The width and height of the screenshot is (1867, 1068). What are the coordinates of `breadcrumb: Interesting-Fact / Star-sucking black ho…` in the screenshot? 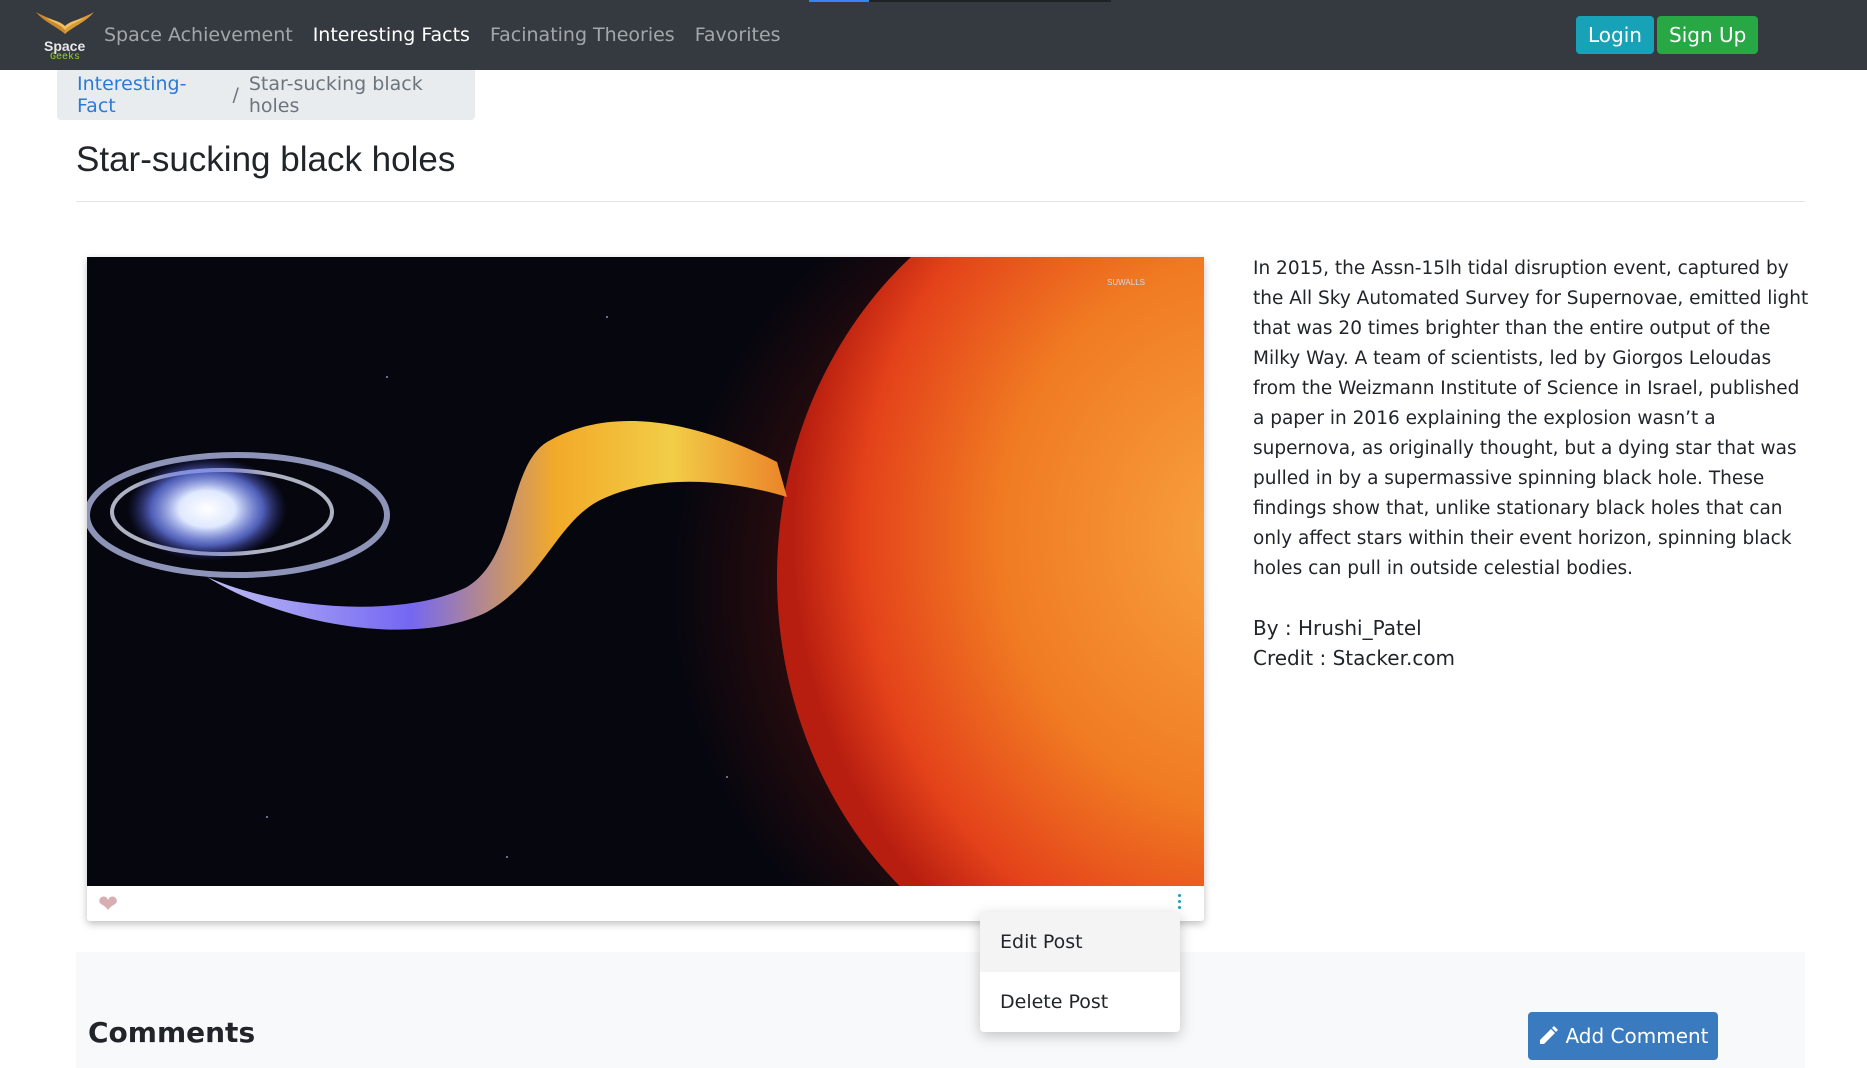 It's located at (266, 95).